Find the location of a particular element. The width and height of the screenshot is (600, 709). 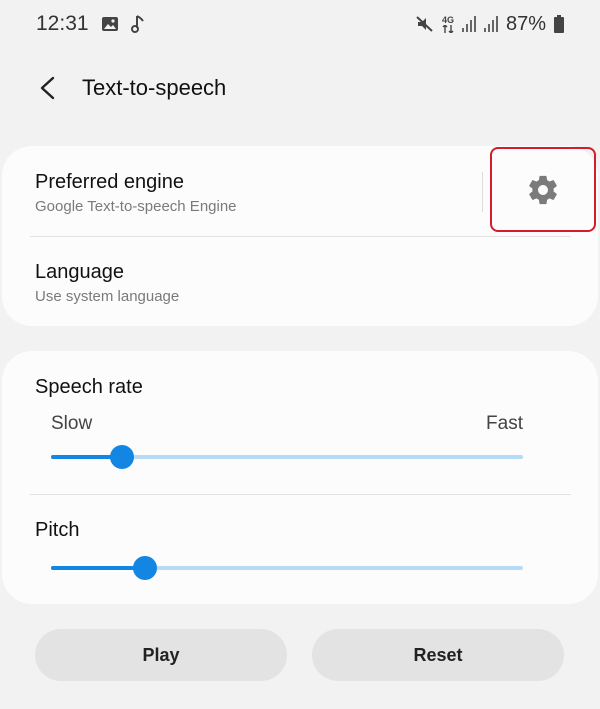

preferred-engine-subtitle: Google Text-to-speech Engine is located at coordinates (136, 206).